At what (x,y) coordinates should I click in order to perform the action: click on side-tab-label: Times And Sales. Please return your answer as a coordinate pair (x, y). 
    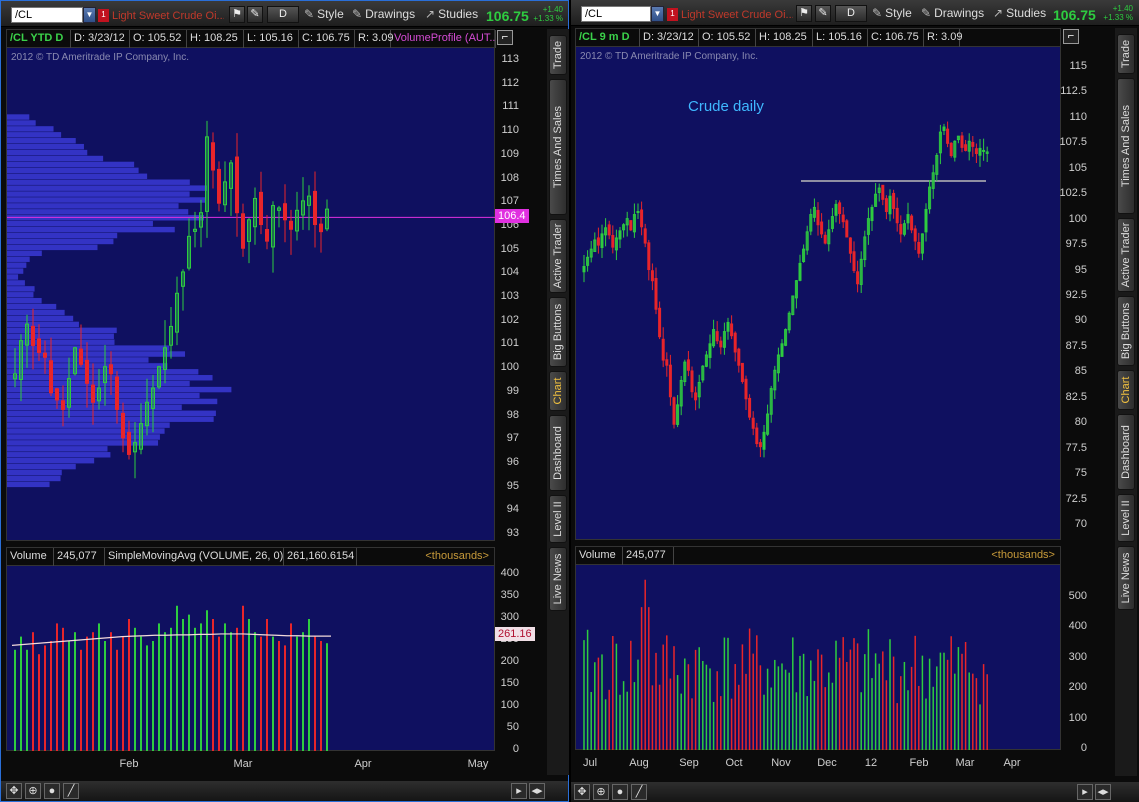
    Looking at the image, I should click on (558, 147).